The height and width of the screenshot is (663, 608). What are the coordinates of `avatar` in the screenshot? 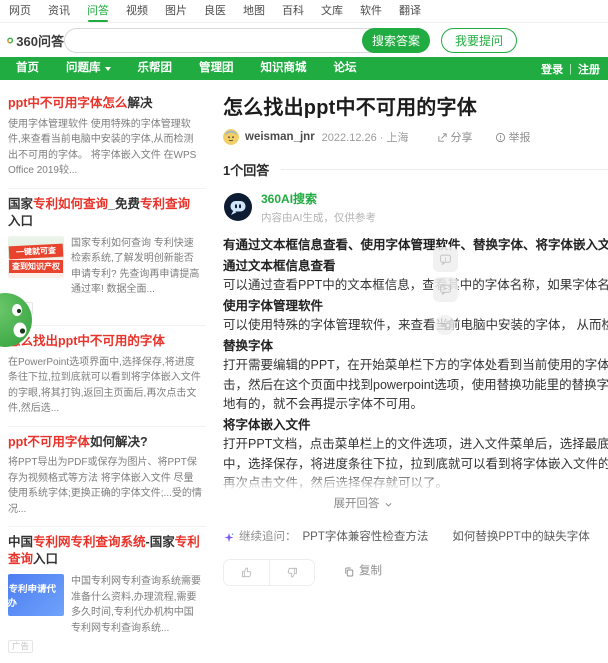 It's located at (231, 137).